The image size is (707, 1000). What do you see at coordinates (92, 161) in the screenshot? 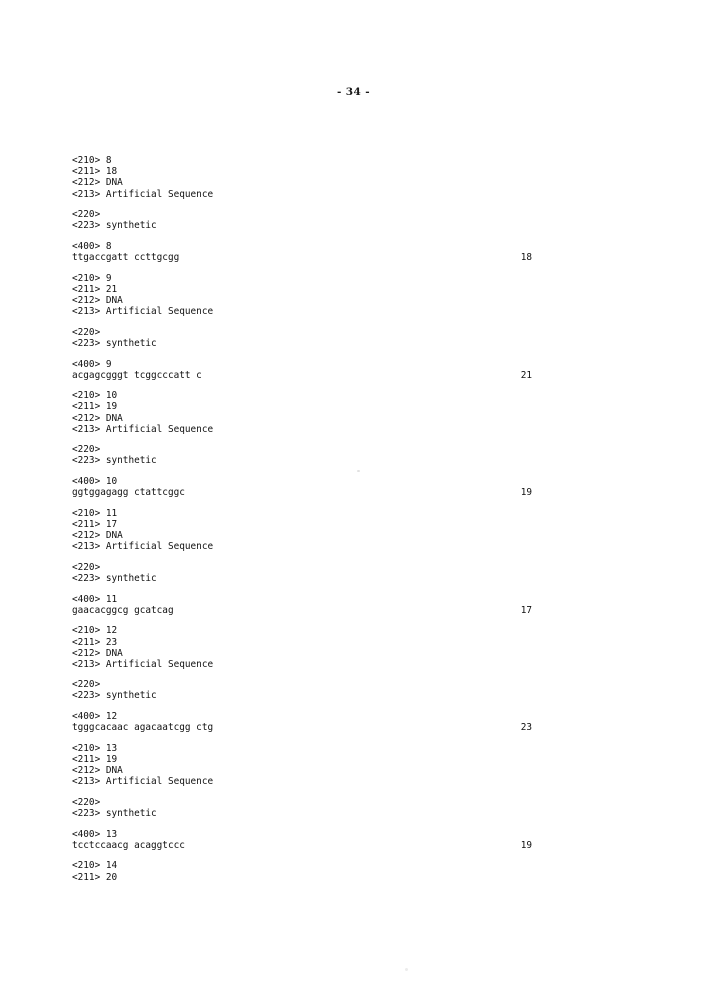
I see `numeric-identifier-line: <210> 8` at bounding box center [92, 161].